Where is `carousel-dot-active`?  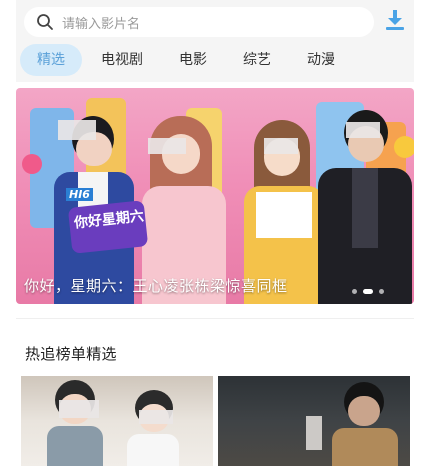
carousel-dot-active is located at coordinates (368, 291).